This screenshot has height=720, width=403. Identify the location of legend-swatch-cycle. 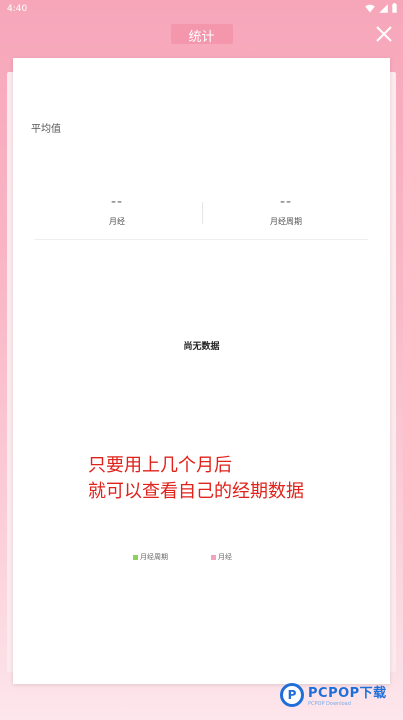
(135, 557).